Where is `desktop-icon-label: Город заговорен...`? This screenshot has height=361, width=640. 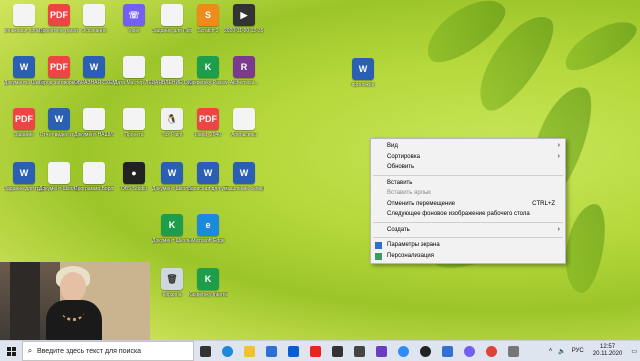
desktop-icon-label: Город заговорен... is located at coordinates (59, 83).